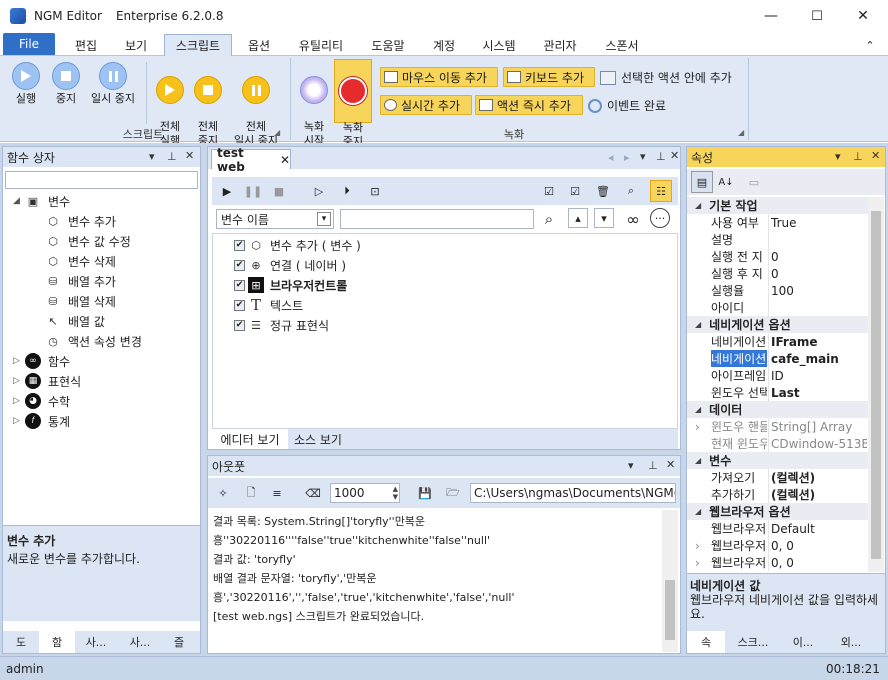  Describe the element at coordinates (777, 307) in the screenshot. I see `property-row: 아이디` at that location.